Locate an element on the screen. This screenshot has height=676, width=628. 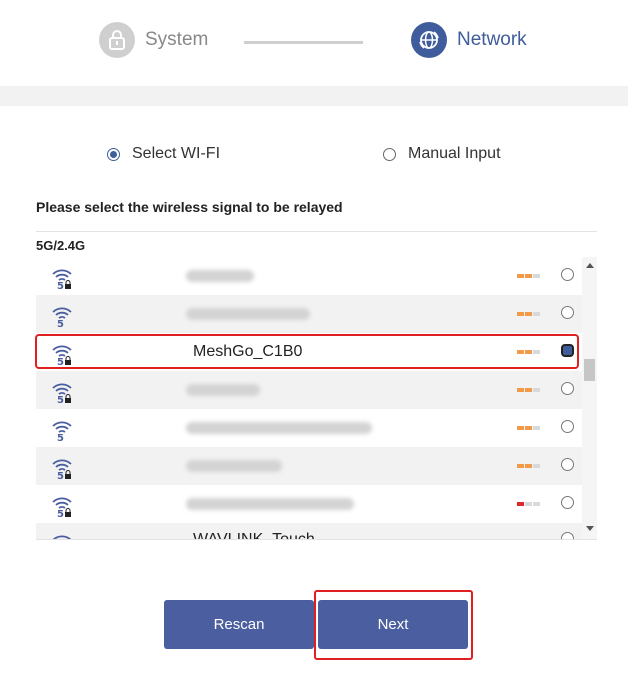
step-network: Network is located at coordinates (469, 40).